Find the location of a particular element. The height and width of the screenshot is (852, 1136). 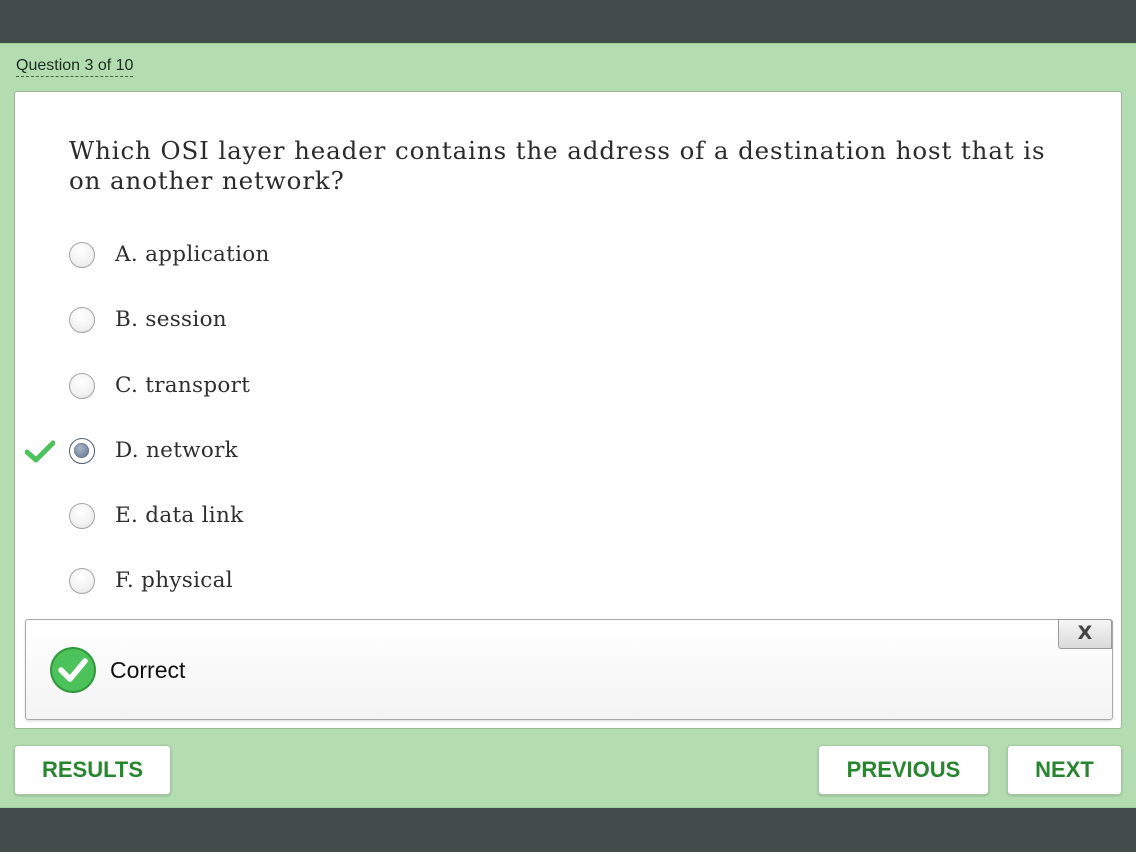

answer-option-b: B. session is located at coordinates (465, 321).